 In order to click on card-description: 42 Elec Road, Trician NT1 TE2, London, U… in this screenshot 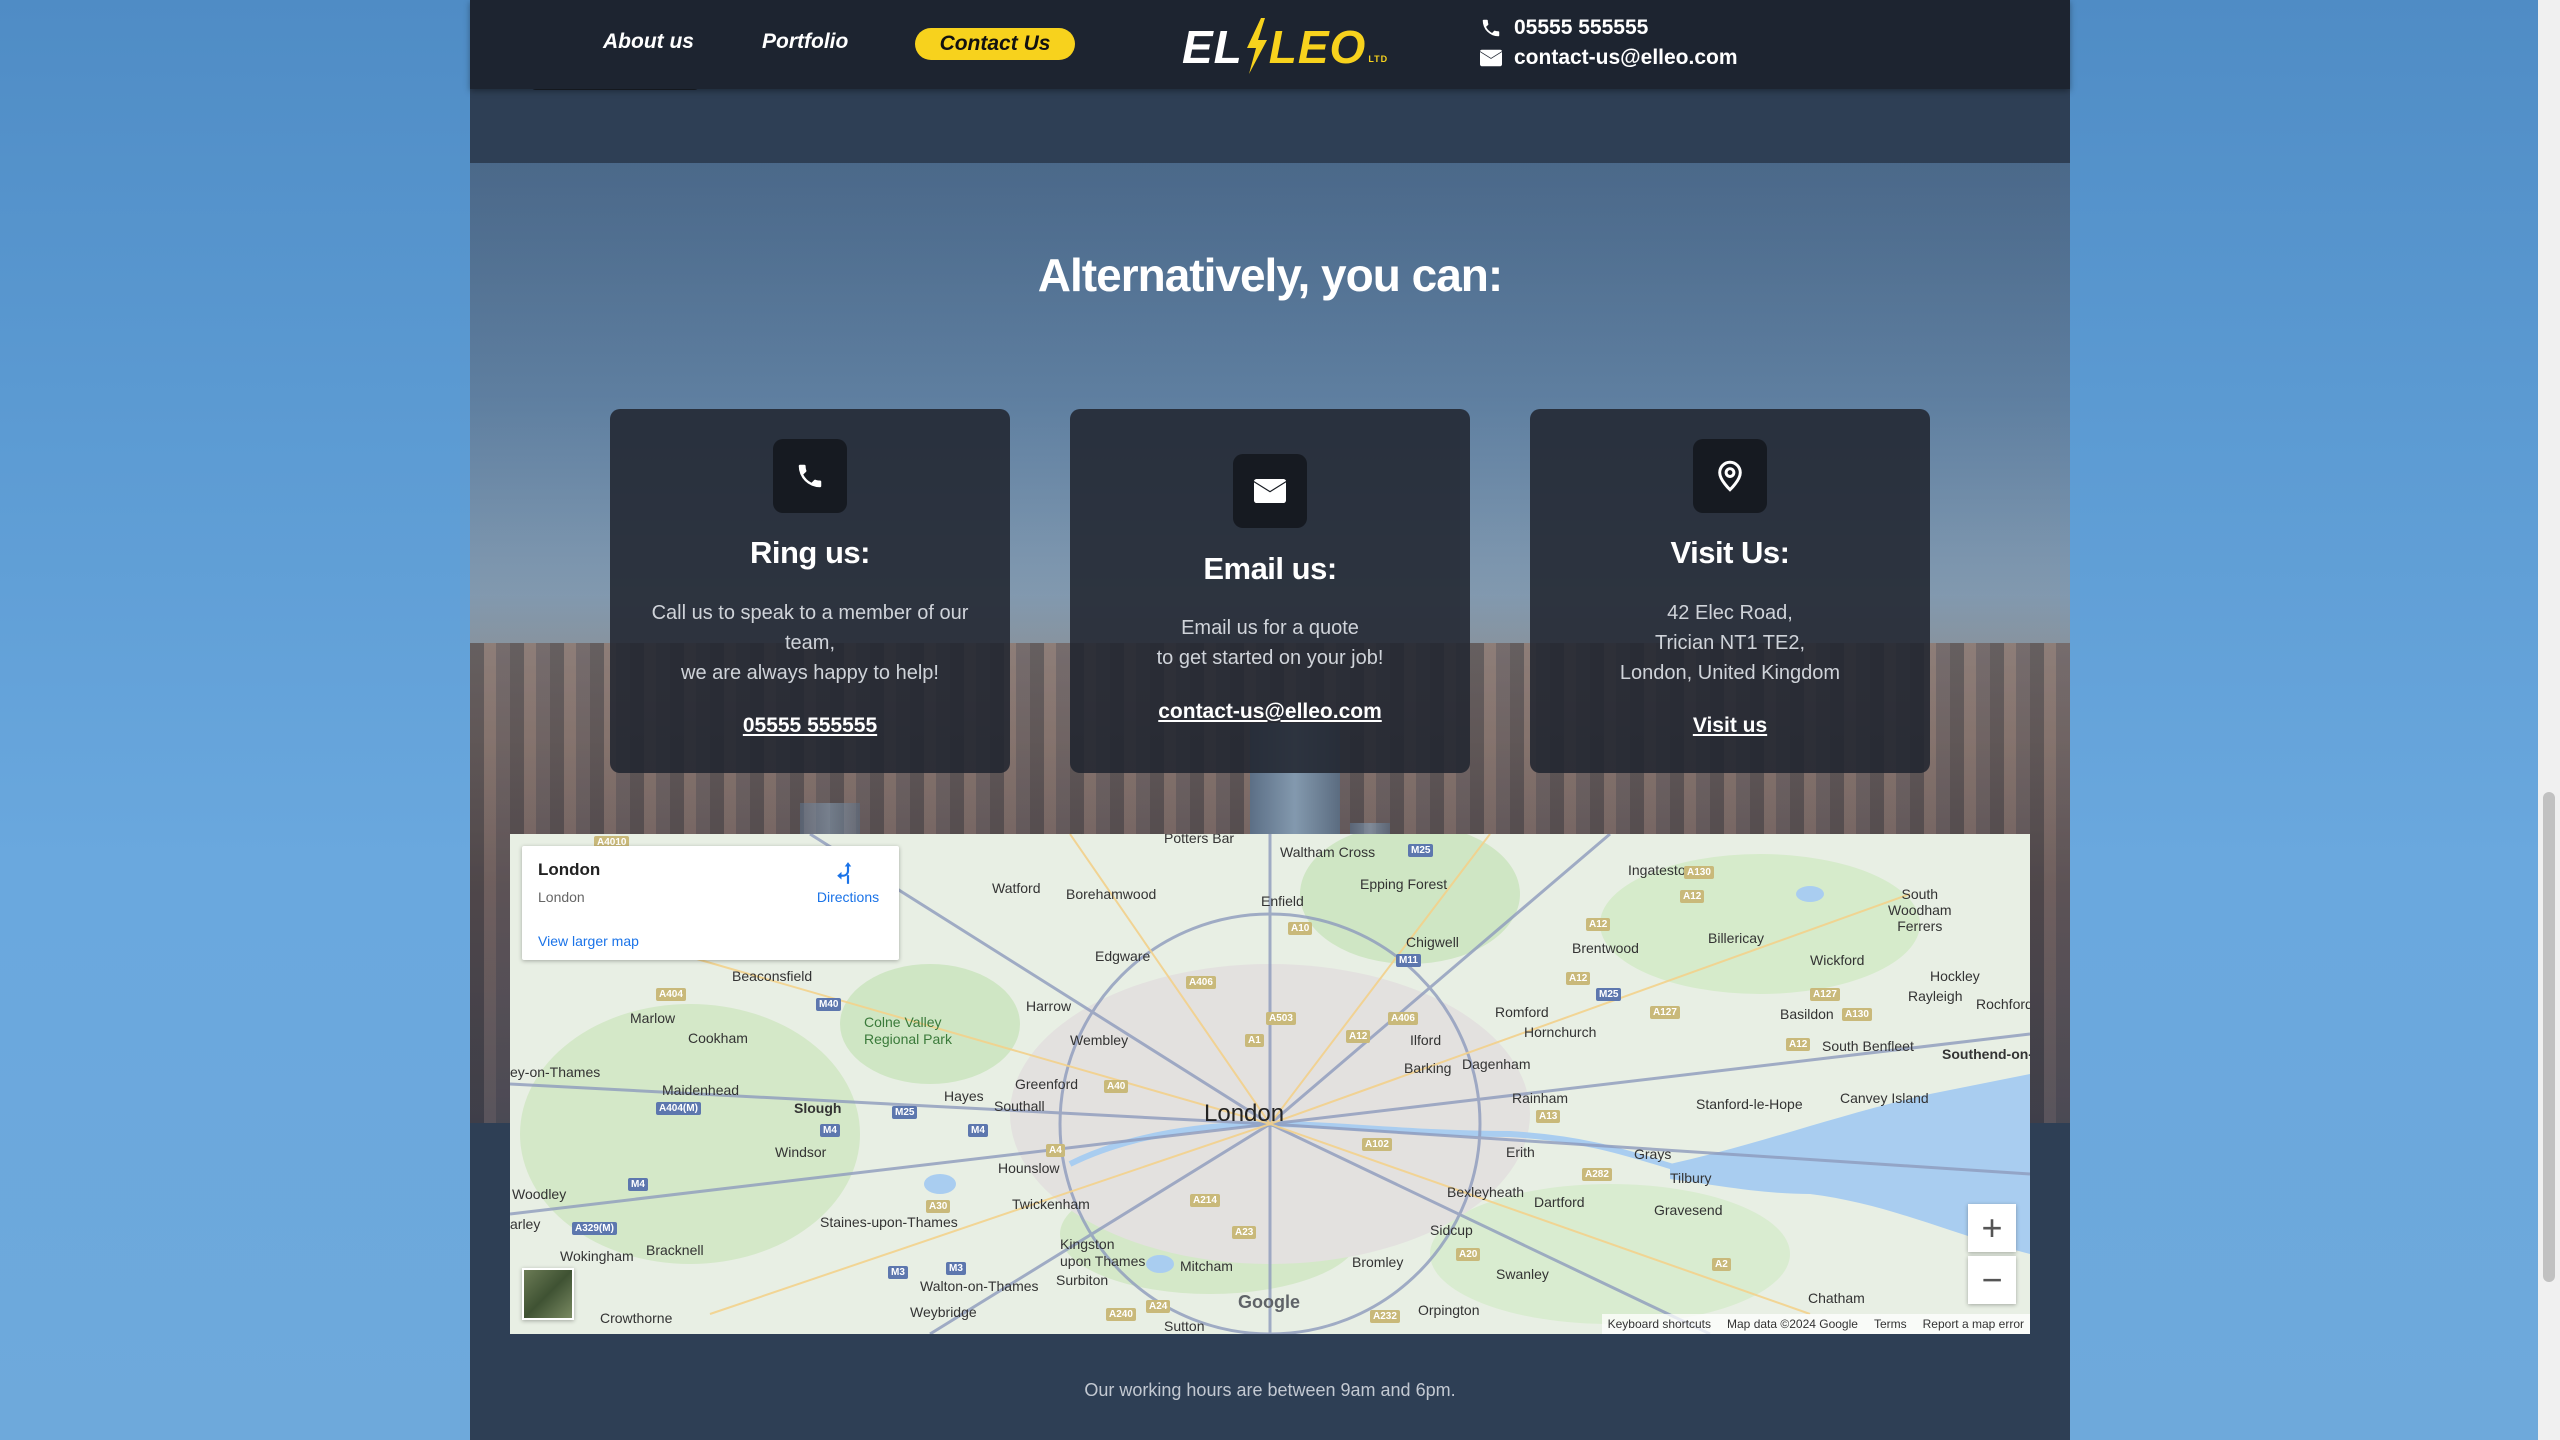, I will do `click(1730, 643)`.